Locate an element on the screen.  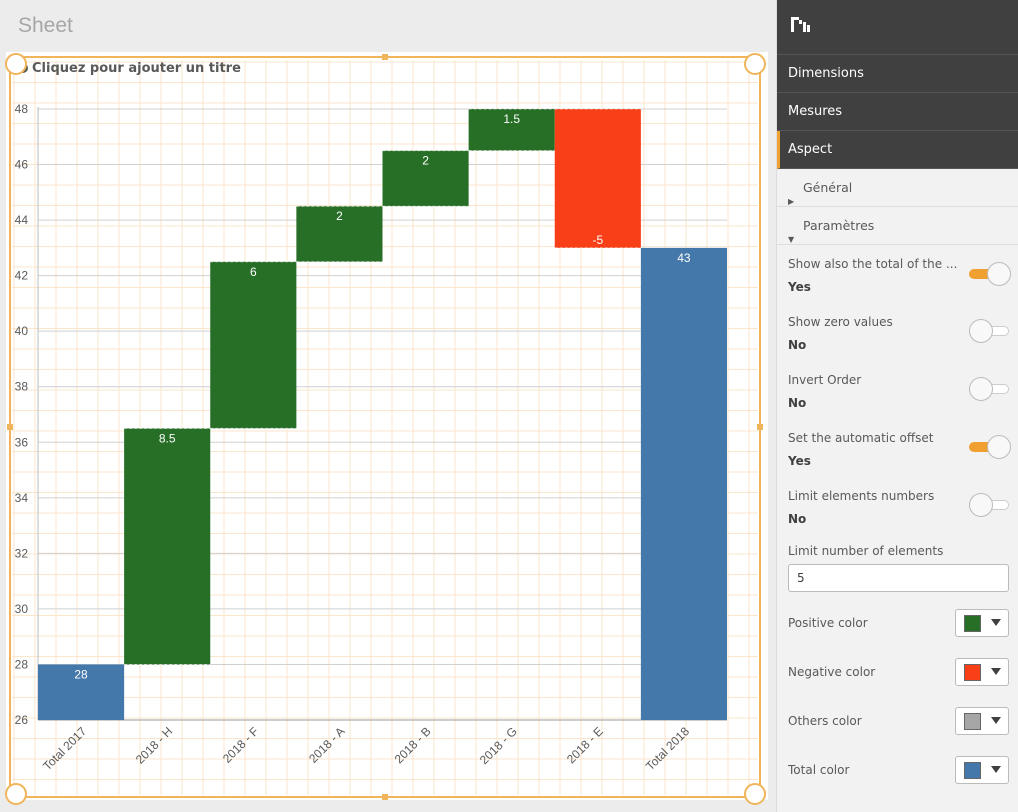
setting-limit-number: Limit number of elements is located at coordinates (899, 551).